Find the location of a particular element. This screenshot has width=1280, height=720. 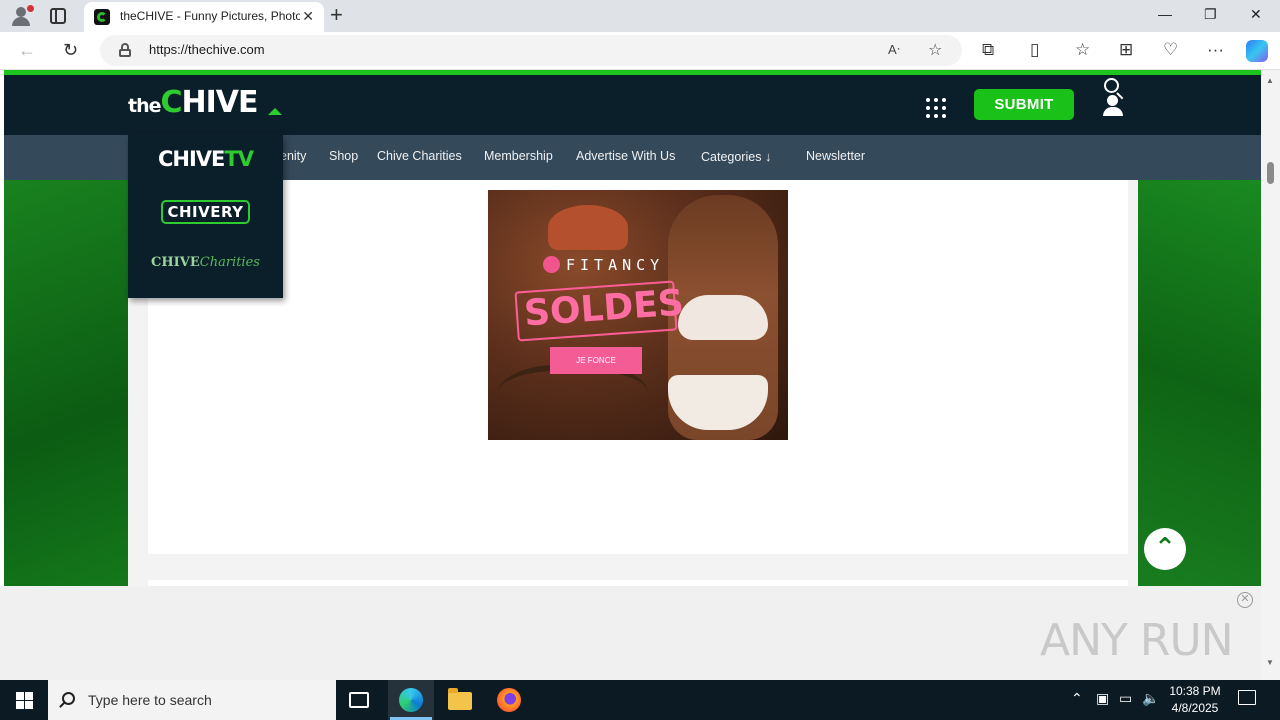

caret-up-icon is located at coordinates (275, 111).